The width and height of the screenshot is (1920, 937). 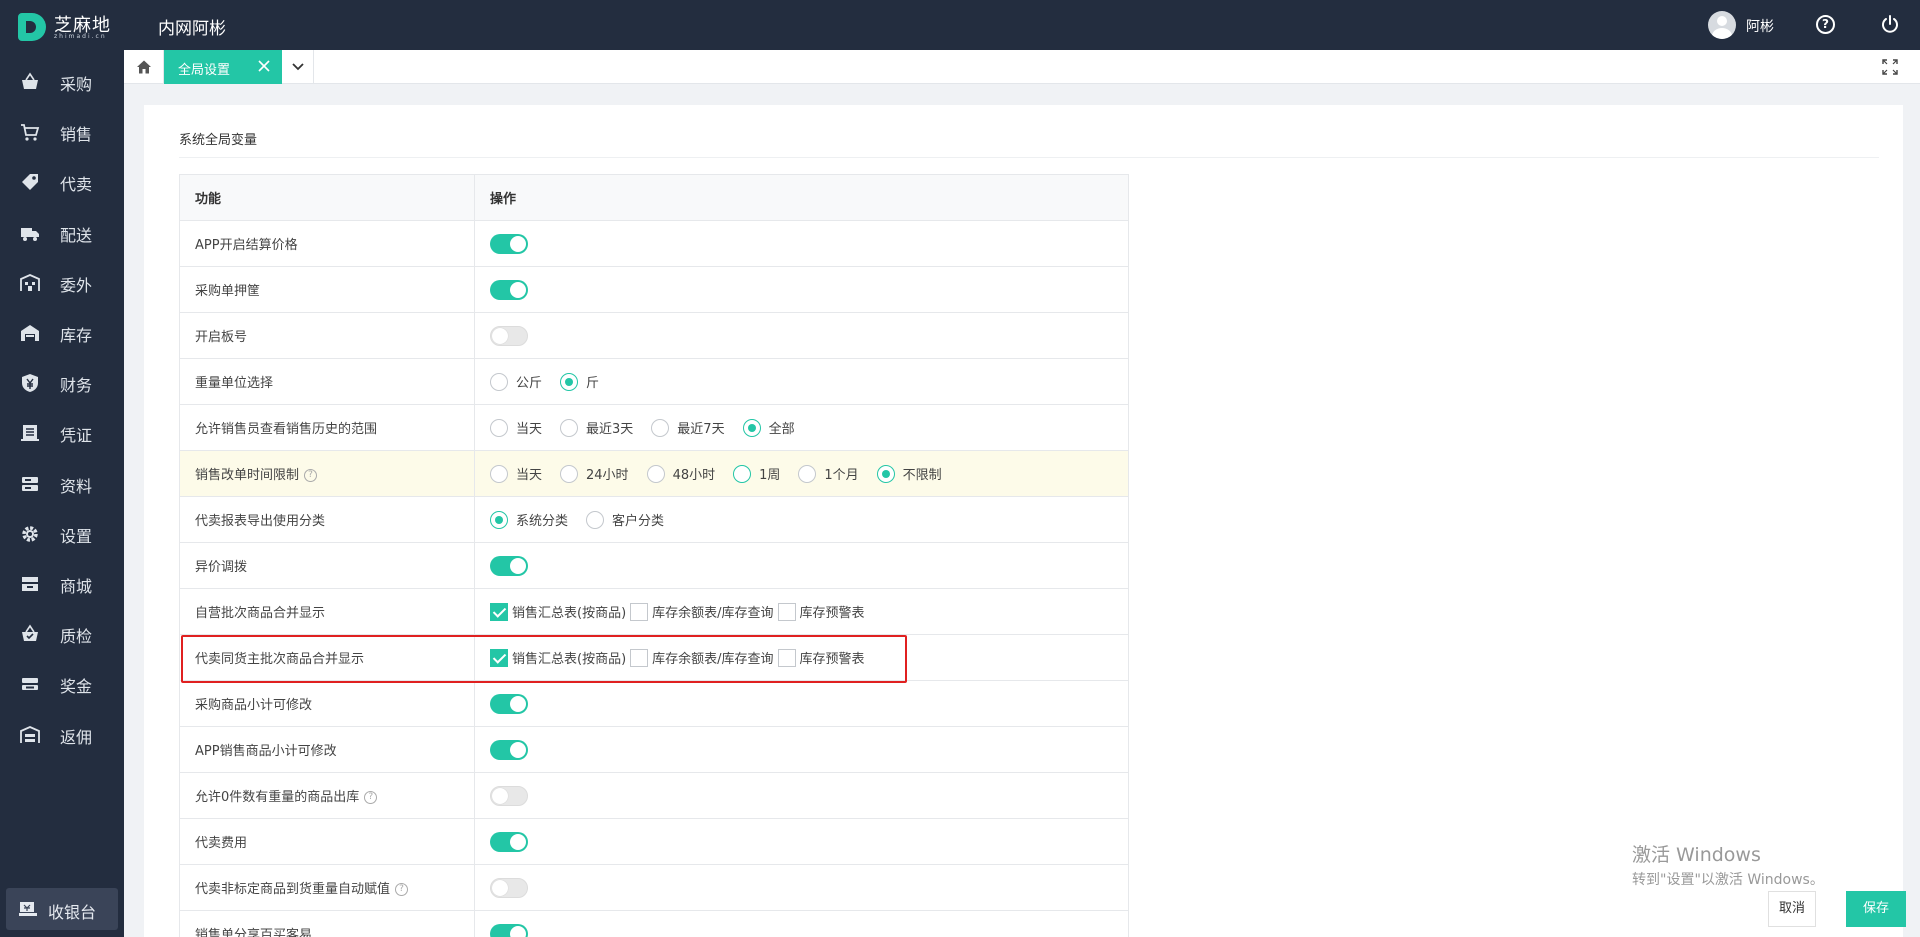 I want to click on cancel-button: 取消, so click(x=1792, y=909).